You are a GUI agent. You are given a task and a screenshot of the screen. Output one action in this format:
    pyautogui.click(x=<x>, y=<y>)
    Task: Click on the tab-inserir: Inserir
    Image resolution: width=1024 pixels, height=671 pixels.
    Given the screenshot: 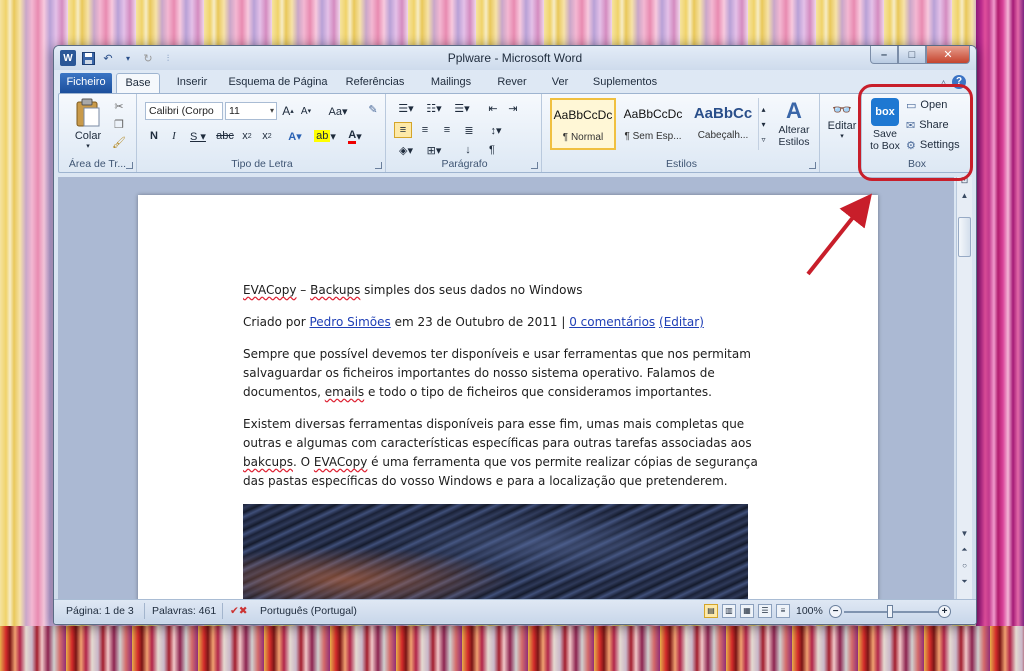 What is the action you would take?
    pyautogui.click(x=192, y=83)
    